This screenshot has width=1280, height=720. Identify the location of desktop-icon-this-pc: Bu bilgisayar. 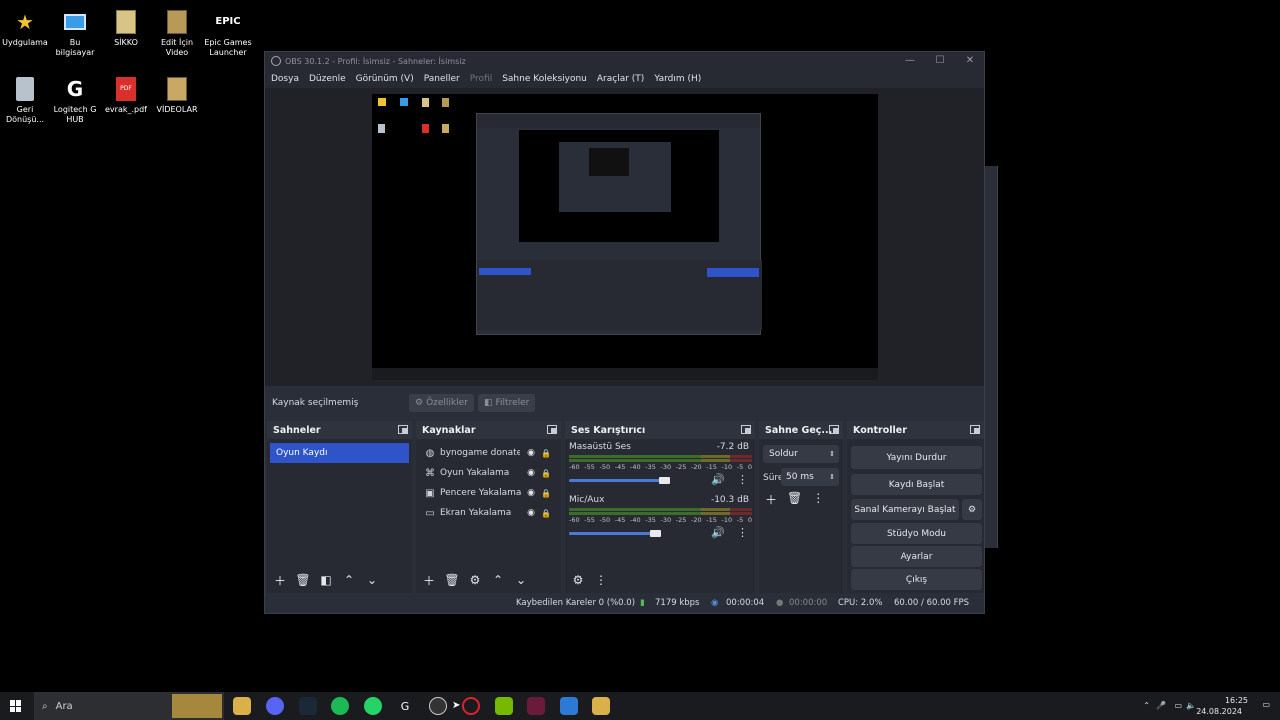
(75, 33).